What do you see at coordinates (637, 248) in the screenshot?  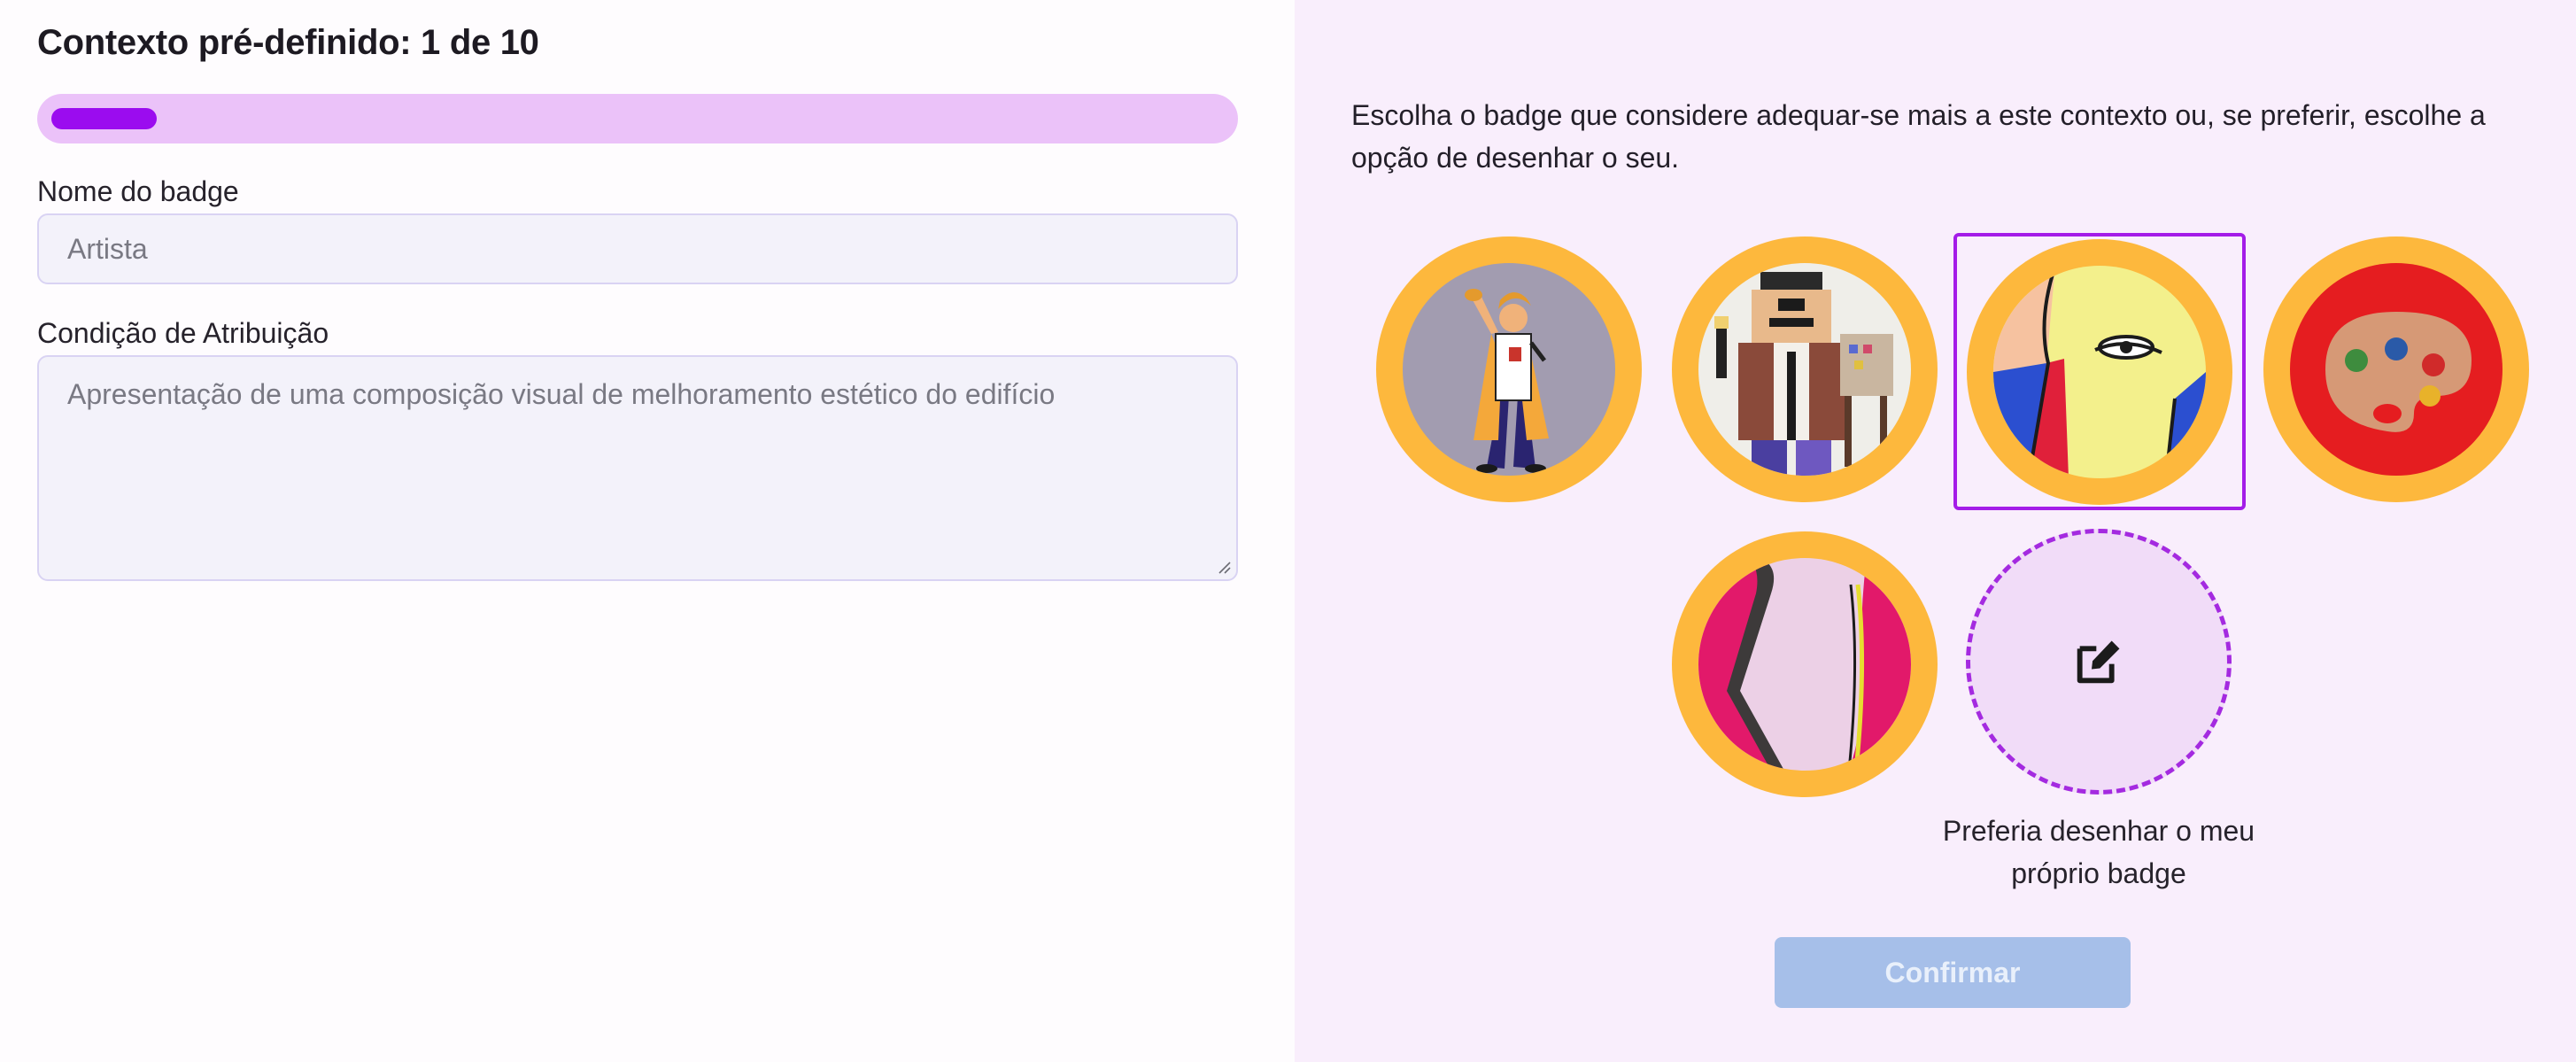 I see `badge-name-input: Artista` at bounding box center [637, 248].